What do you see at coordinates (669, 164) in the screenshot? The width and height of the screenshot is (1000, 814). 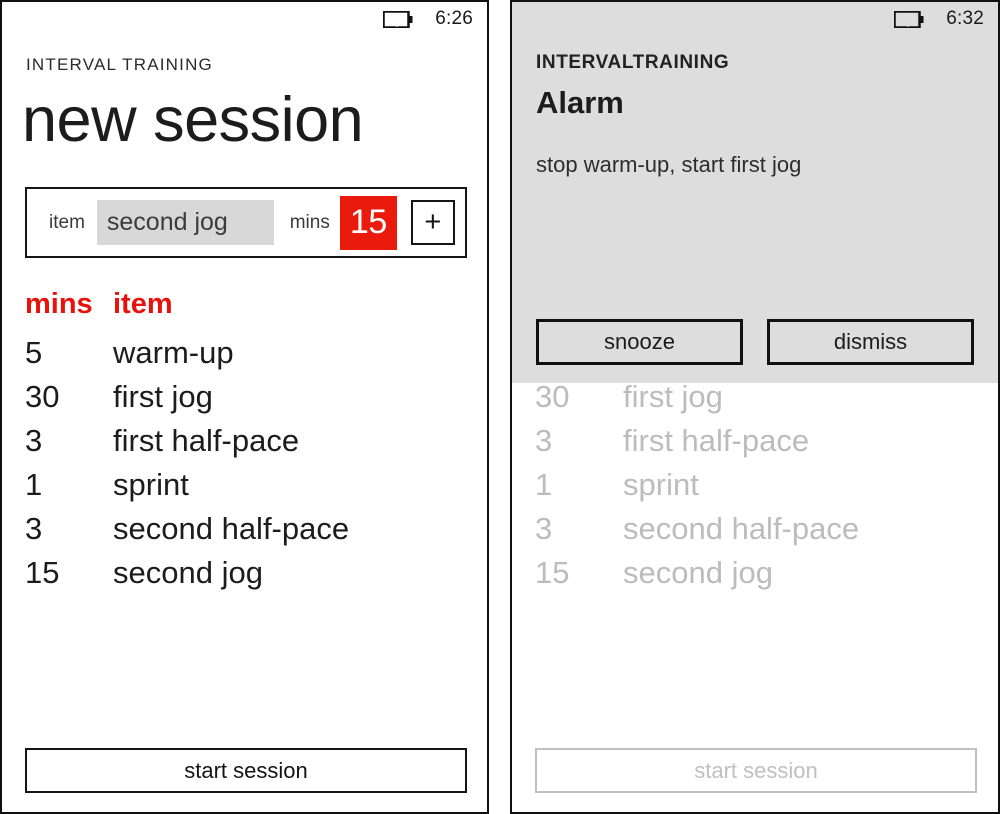 I see `alarm-message: stop warm-up, start first jog` at bounding box center [669, 164].